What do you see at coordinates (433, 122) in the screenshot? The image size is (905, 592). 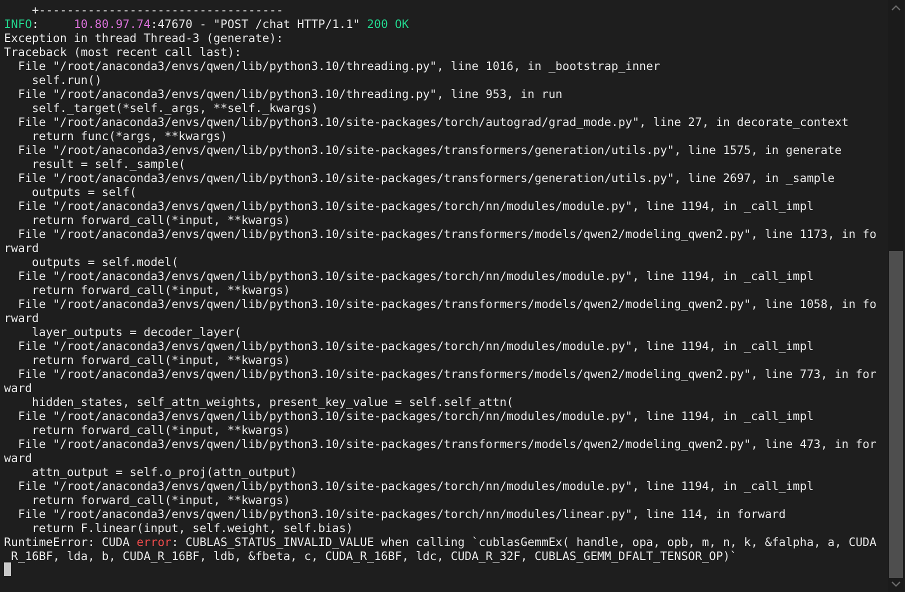 I see `terminal-line: File "/root/anaconda3/envs/qwen/lib/python3.10/site-packages/torch/autograd/grad_mode.py", line 27, in decorate_context` at bounding box center [433, 122].